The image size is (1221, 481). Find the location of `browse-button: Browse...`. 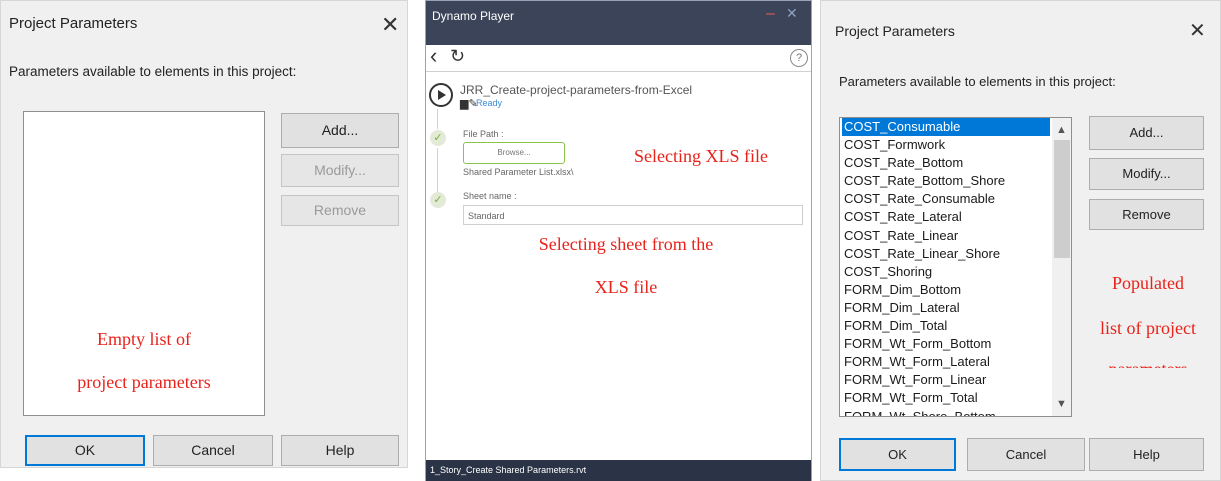

browse-button: Browse... is located at coordinates (514, 153).